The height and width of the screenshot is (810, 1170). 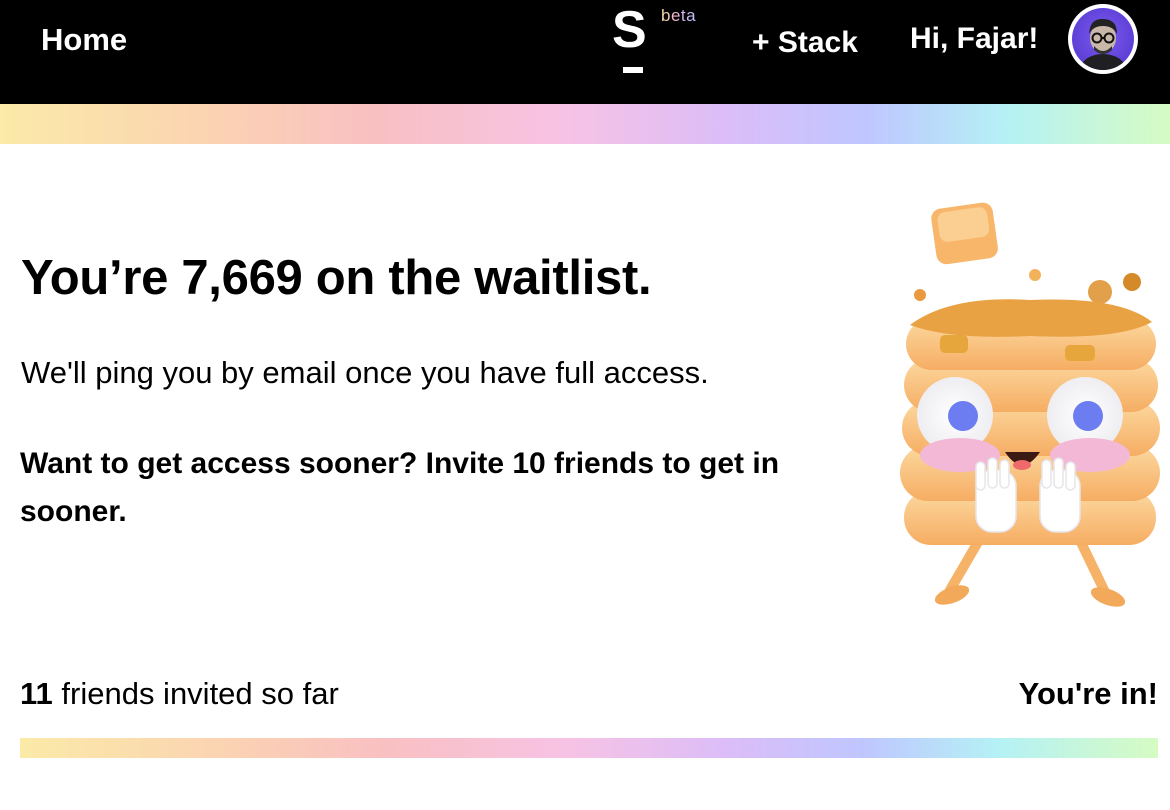 I want to click on waitlist-position-heading: You’re 7,669 on the waitlist., so click(x=336, y=278).